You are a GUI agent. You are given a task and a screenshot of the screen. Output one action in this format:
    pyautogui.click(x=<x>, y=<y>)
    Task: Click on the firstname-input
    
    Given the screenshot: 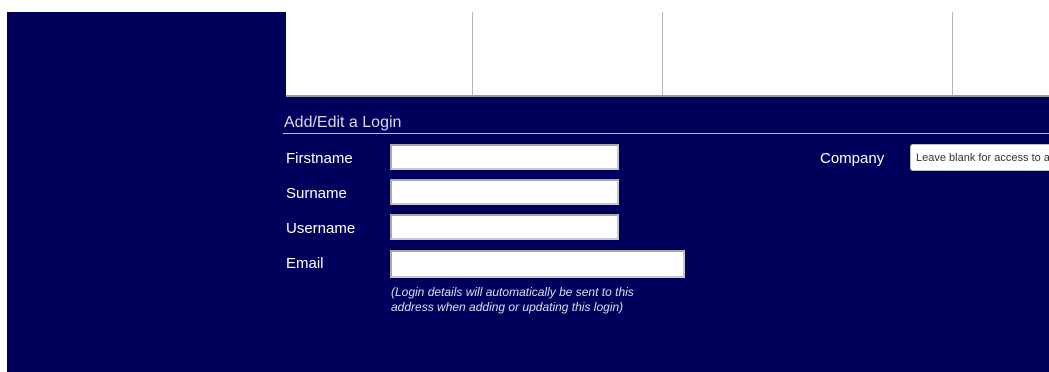 What is the action you would take?
    pyautogui.click(x=504, y=157)
    